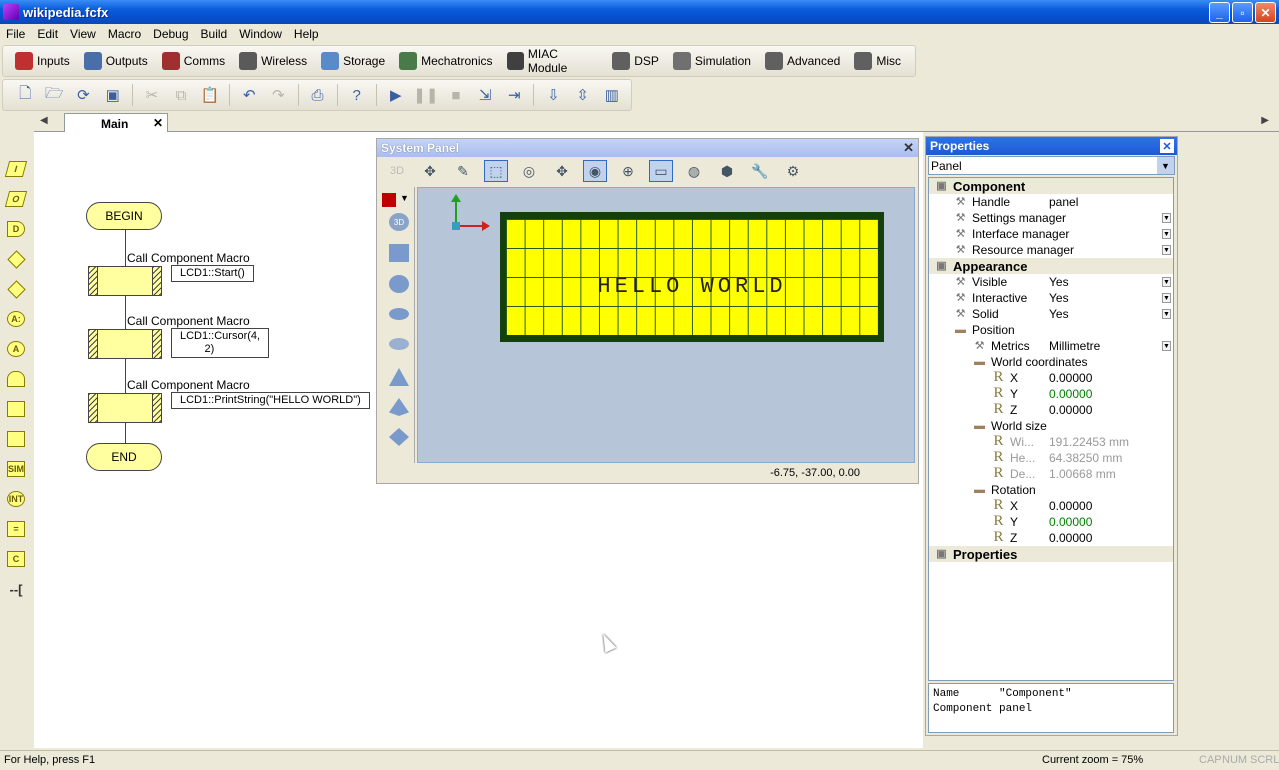  Describe the element at coordinates (83, 95) in the screenshot. I see `refresh-icon: ⟳` at that location.